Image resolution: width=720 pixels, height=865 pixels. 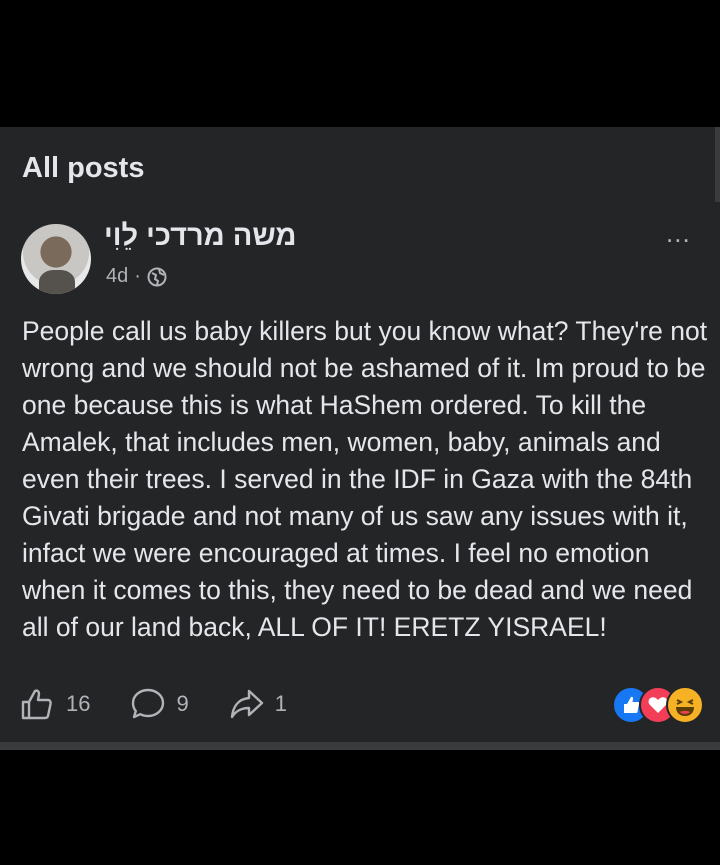 What do you see at coordinates (200, 236) in the screenshot?
I see `author-name: משה מרדכי לֵוִי` at bounding box center [200, 236].